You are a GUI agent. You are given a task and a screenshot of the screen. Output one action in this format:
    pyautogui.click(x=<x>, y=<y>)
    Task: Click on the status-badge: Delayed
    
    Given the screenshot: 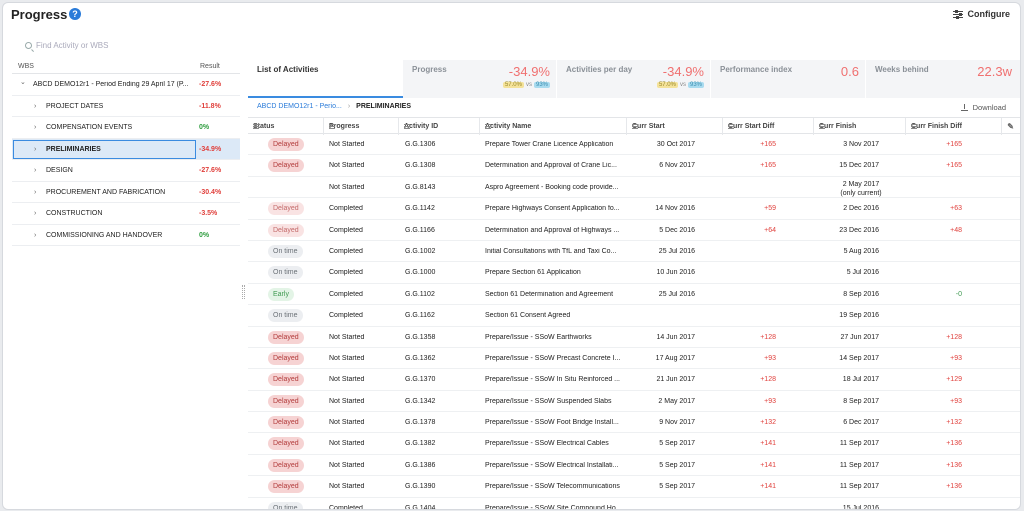 What is the action you would take?
    pyautogui.click(x=286, y=337)
    